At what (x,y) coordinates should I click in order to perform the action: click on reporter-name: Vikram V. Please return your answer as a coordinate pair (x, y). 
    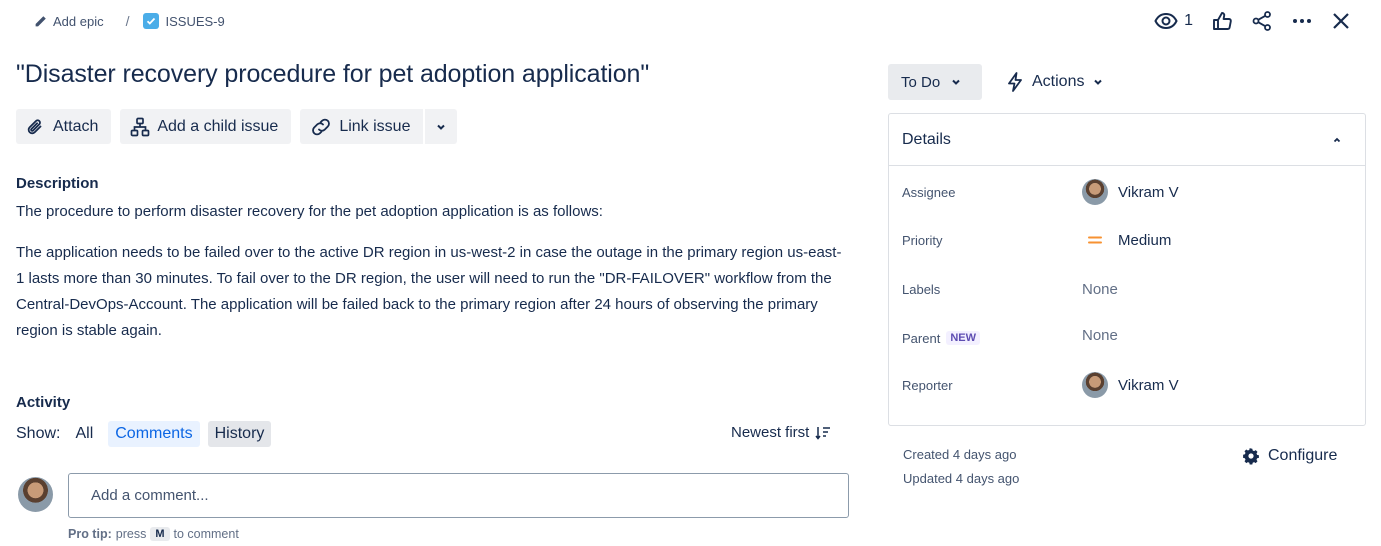
    Looking at the image, I should click on (1148, 385).